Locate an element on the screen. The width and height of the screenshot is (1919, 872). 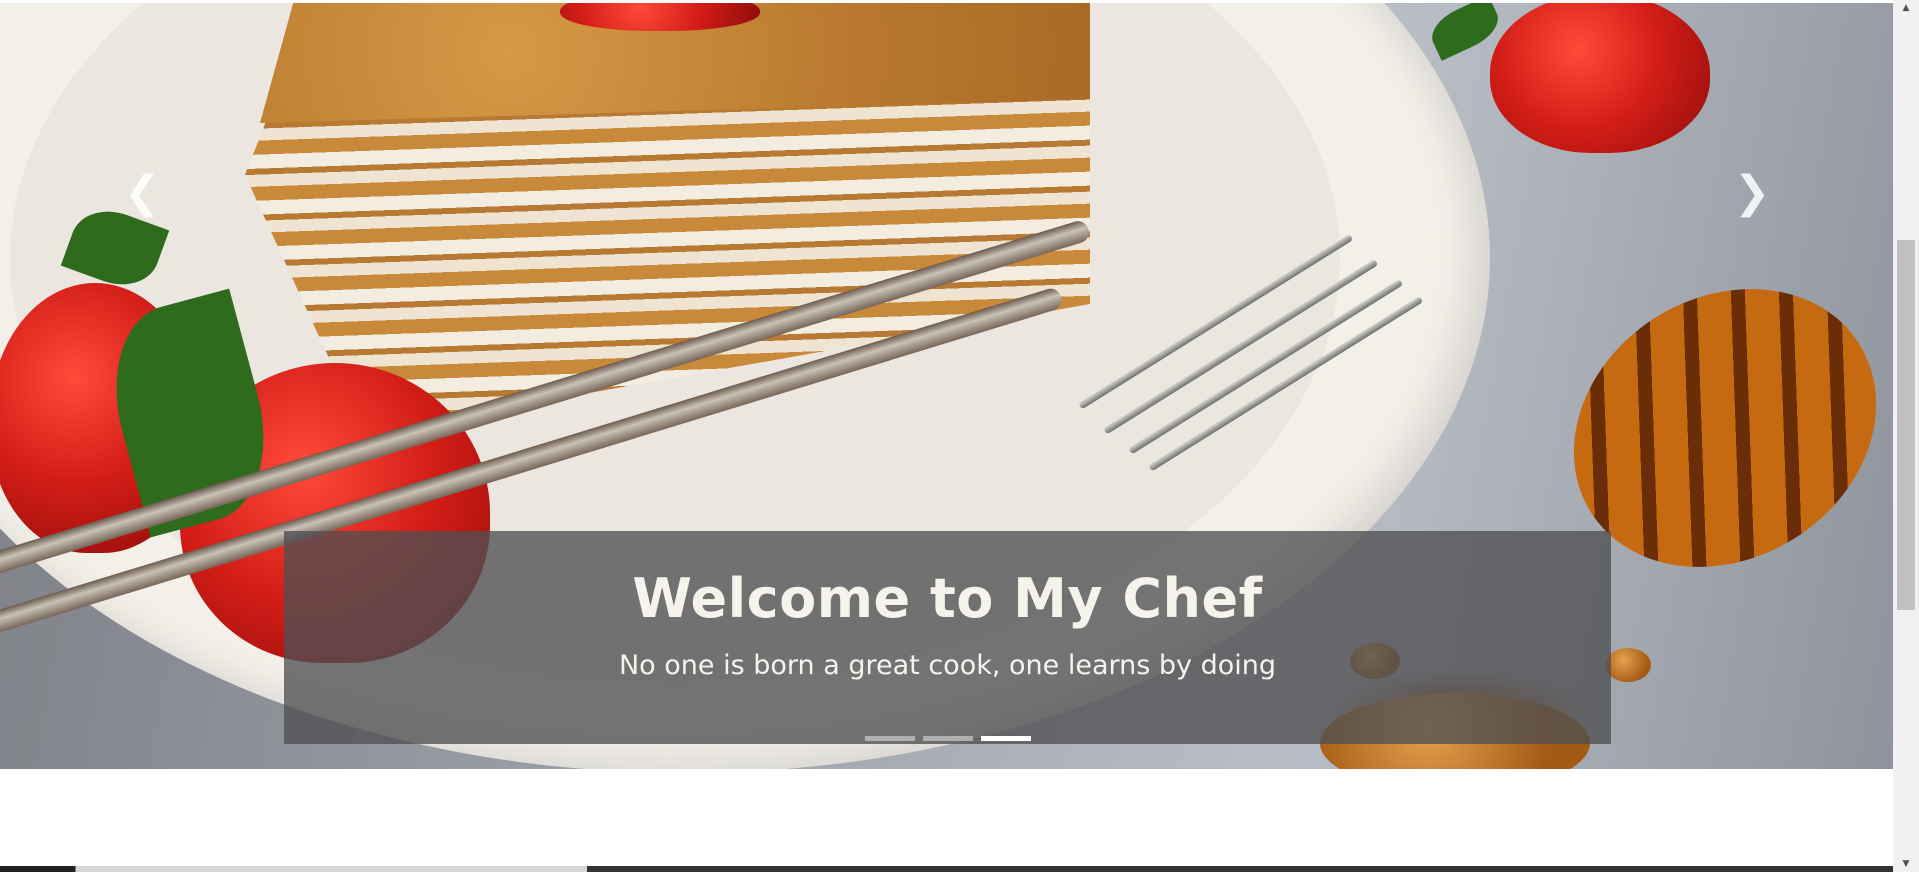
next-section-edge is located at coordinates (946, 869).